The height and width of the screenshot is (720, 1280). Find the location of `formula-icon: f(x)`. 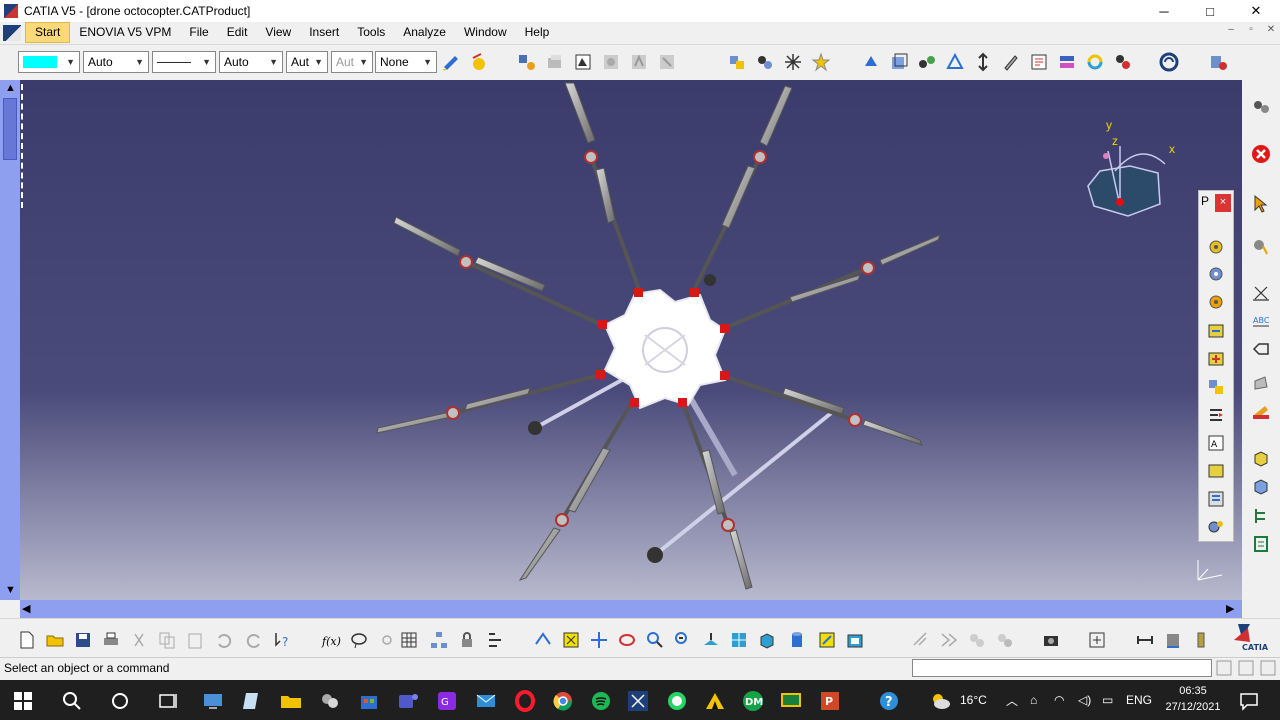

formula-icon: f(x) is located at coordinates (331, 640).